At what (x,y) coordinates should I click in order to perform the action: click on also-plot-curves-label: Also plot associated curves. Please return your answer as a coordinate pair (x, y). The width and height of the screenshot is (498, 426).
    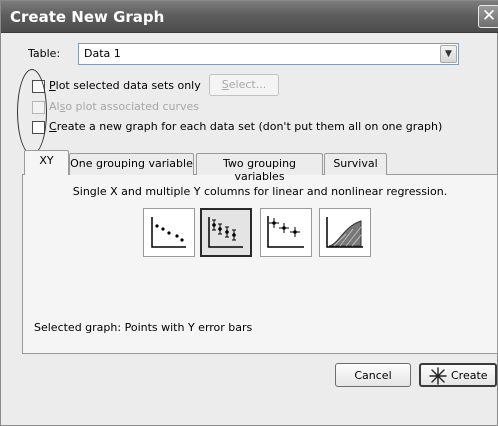
    Looking at the image, I should click on (124, 106).